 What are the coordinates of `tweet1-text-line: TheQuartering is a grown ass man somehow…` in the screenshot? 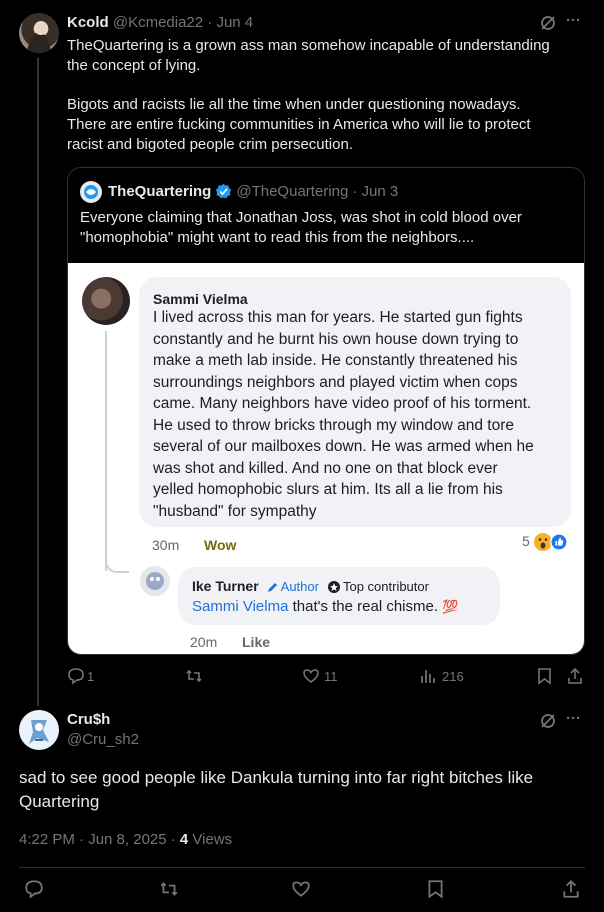 It's located at (308, 45).